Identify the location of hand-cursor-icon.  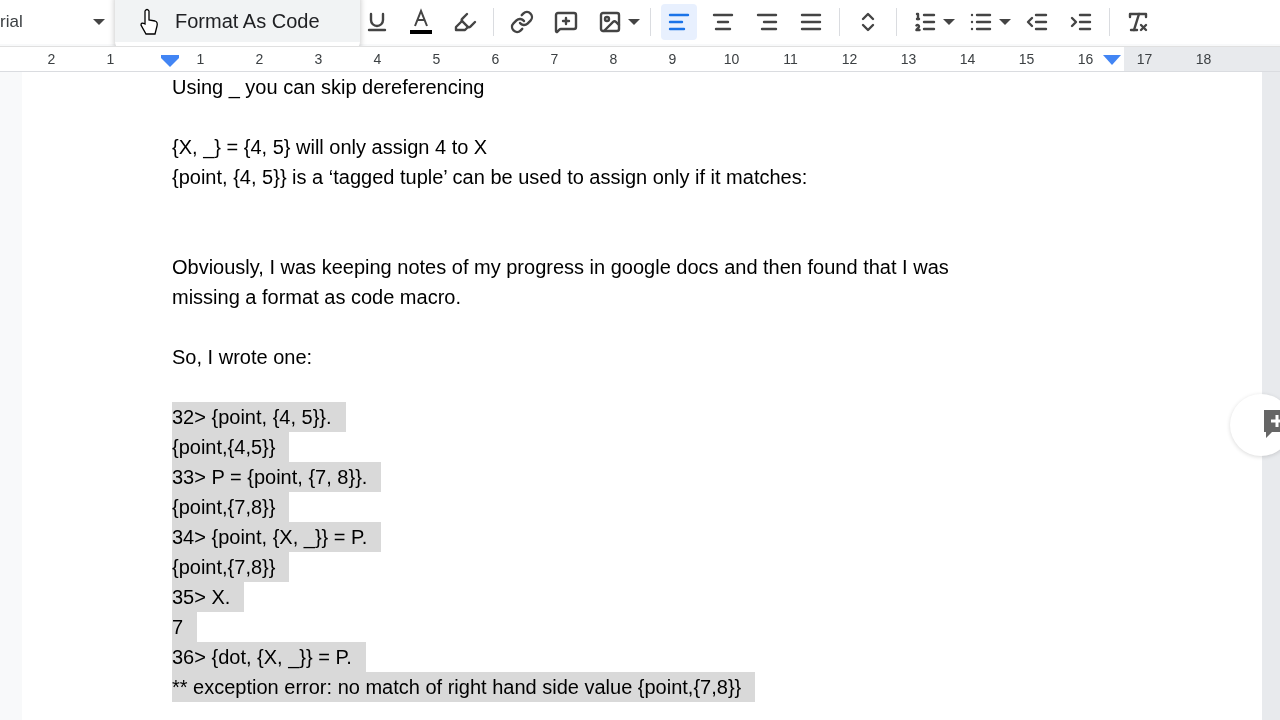
(150, 22).